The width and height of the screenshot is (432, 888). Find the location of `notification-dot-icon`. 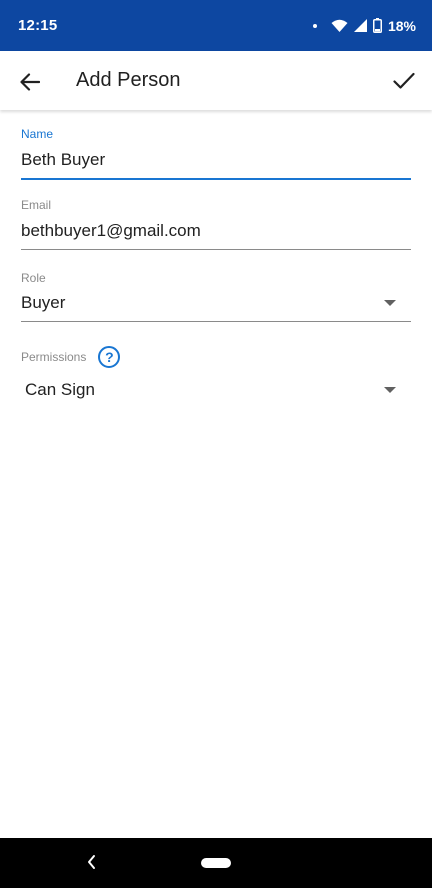

notification-dot-icon is located at coordinates (314, 25).